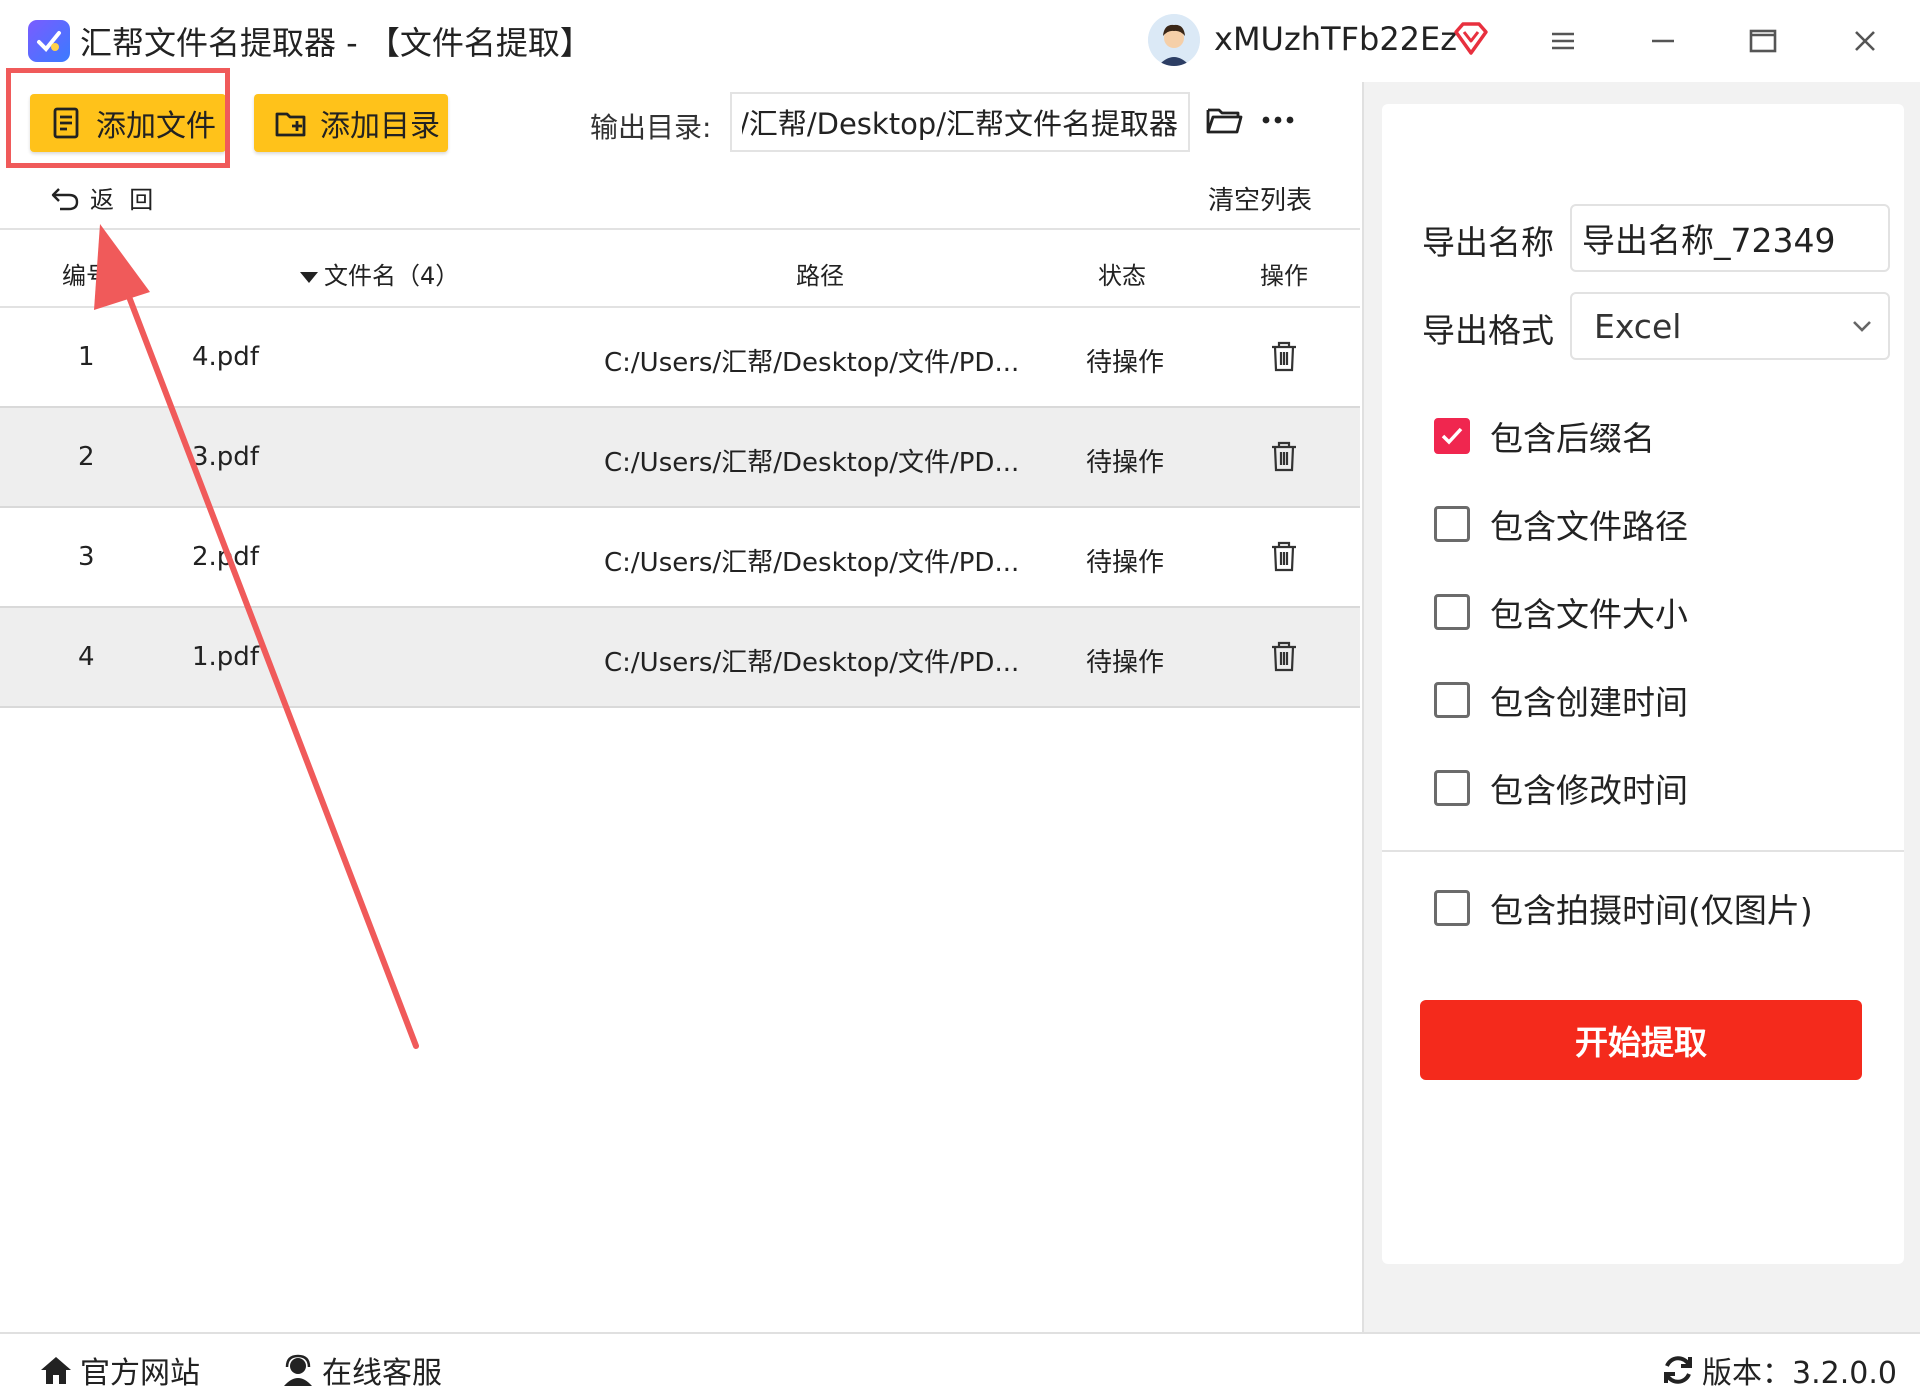 The width and height of the screenshot is (1920, 1400). I want to click on option-label: 包含文件大小, so click(1589, 614).